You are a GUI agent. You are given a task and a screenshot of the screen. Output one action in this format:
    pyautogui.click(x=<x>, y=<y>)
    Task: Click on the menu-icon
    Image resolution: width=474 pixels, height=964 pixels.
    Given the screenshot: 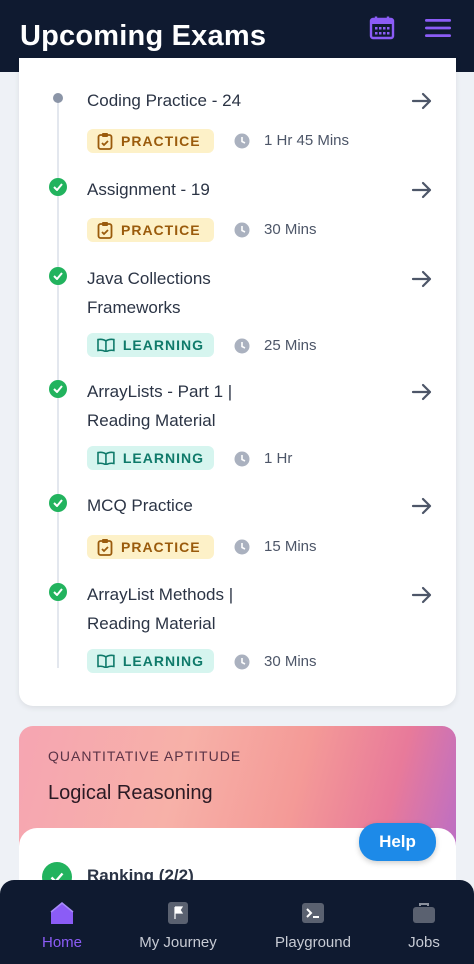 What is the action you would take?
    pyautogui.click(x=438, y=28)
    